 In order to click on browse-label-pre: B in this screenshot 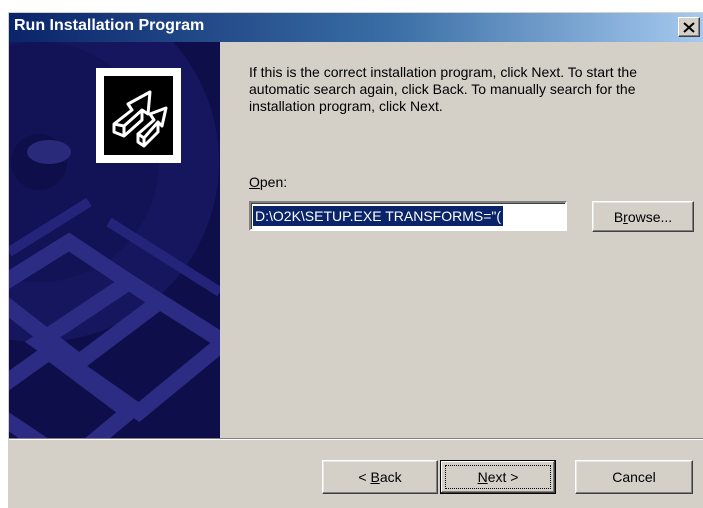, I will do `click(618, 216)`.